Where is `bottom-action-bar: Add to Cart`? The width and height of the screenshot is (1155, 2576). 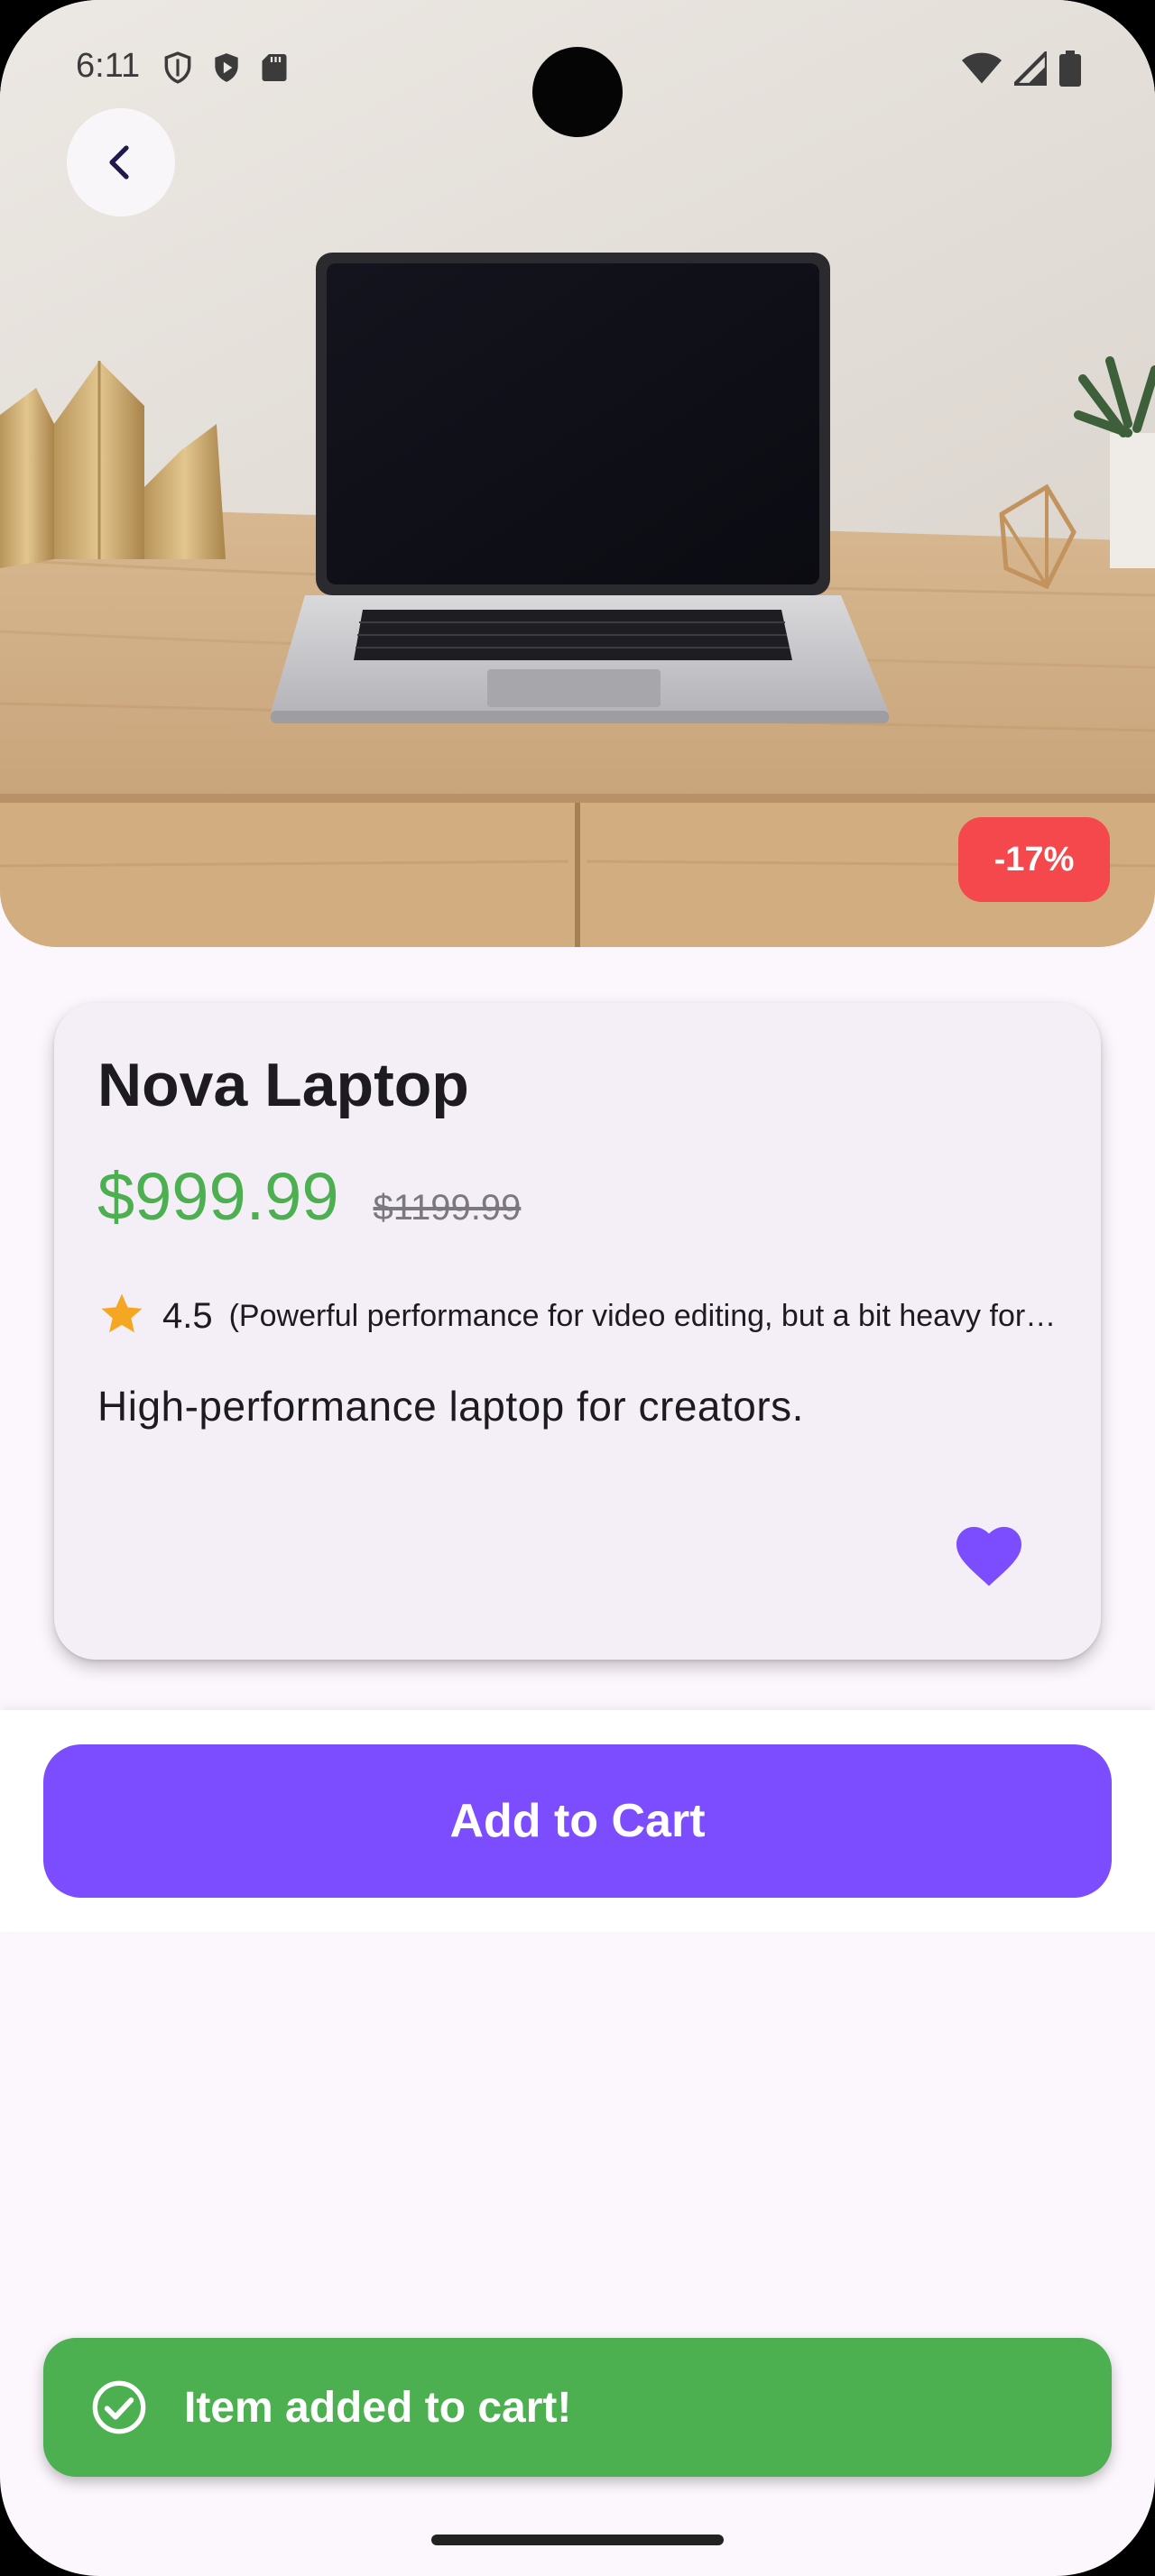 bottom-action-bar: Add to Cart is located at coordinates (577, 1821).